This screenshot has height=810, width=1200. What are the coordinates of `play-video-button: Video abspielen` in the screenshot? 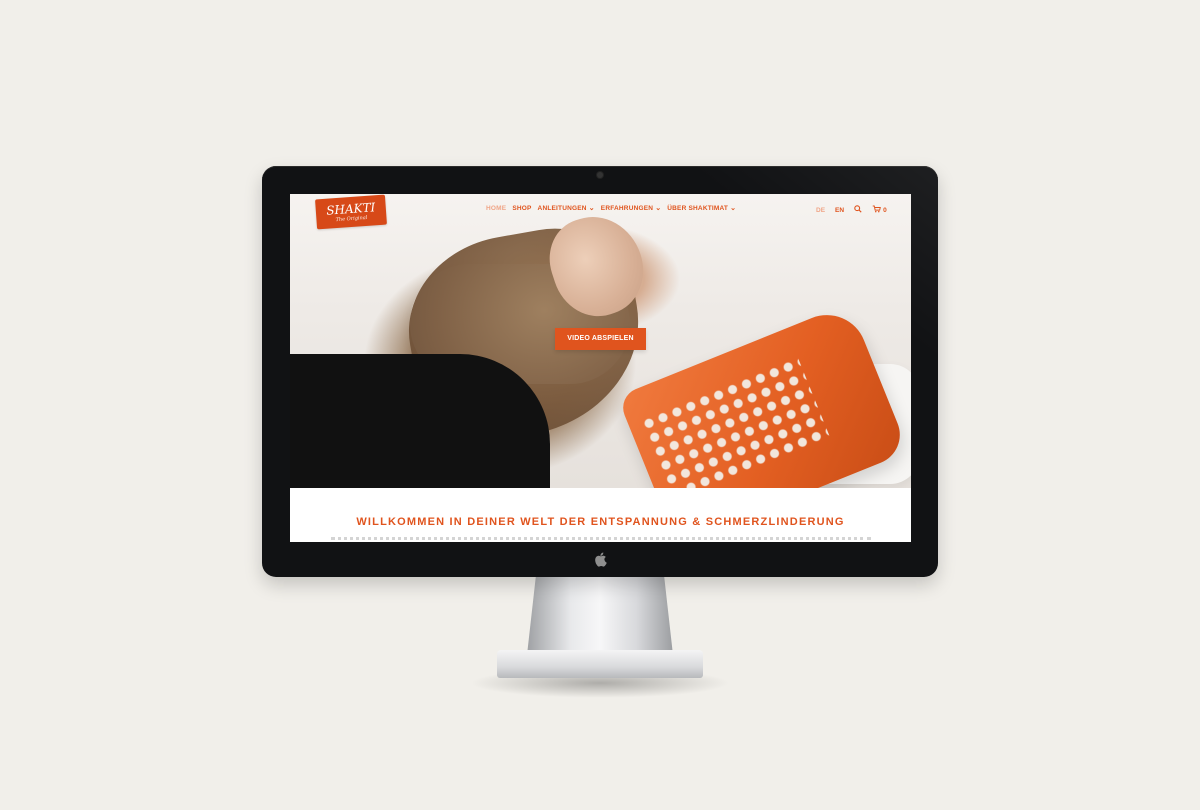 It's located at (600, 339).